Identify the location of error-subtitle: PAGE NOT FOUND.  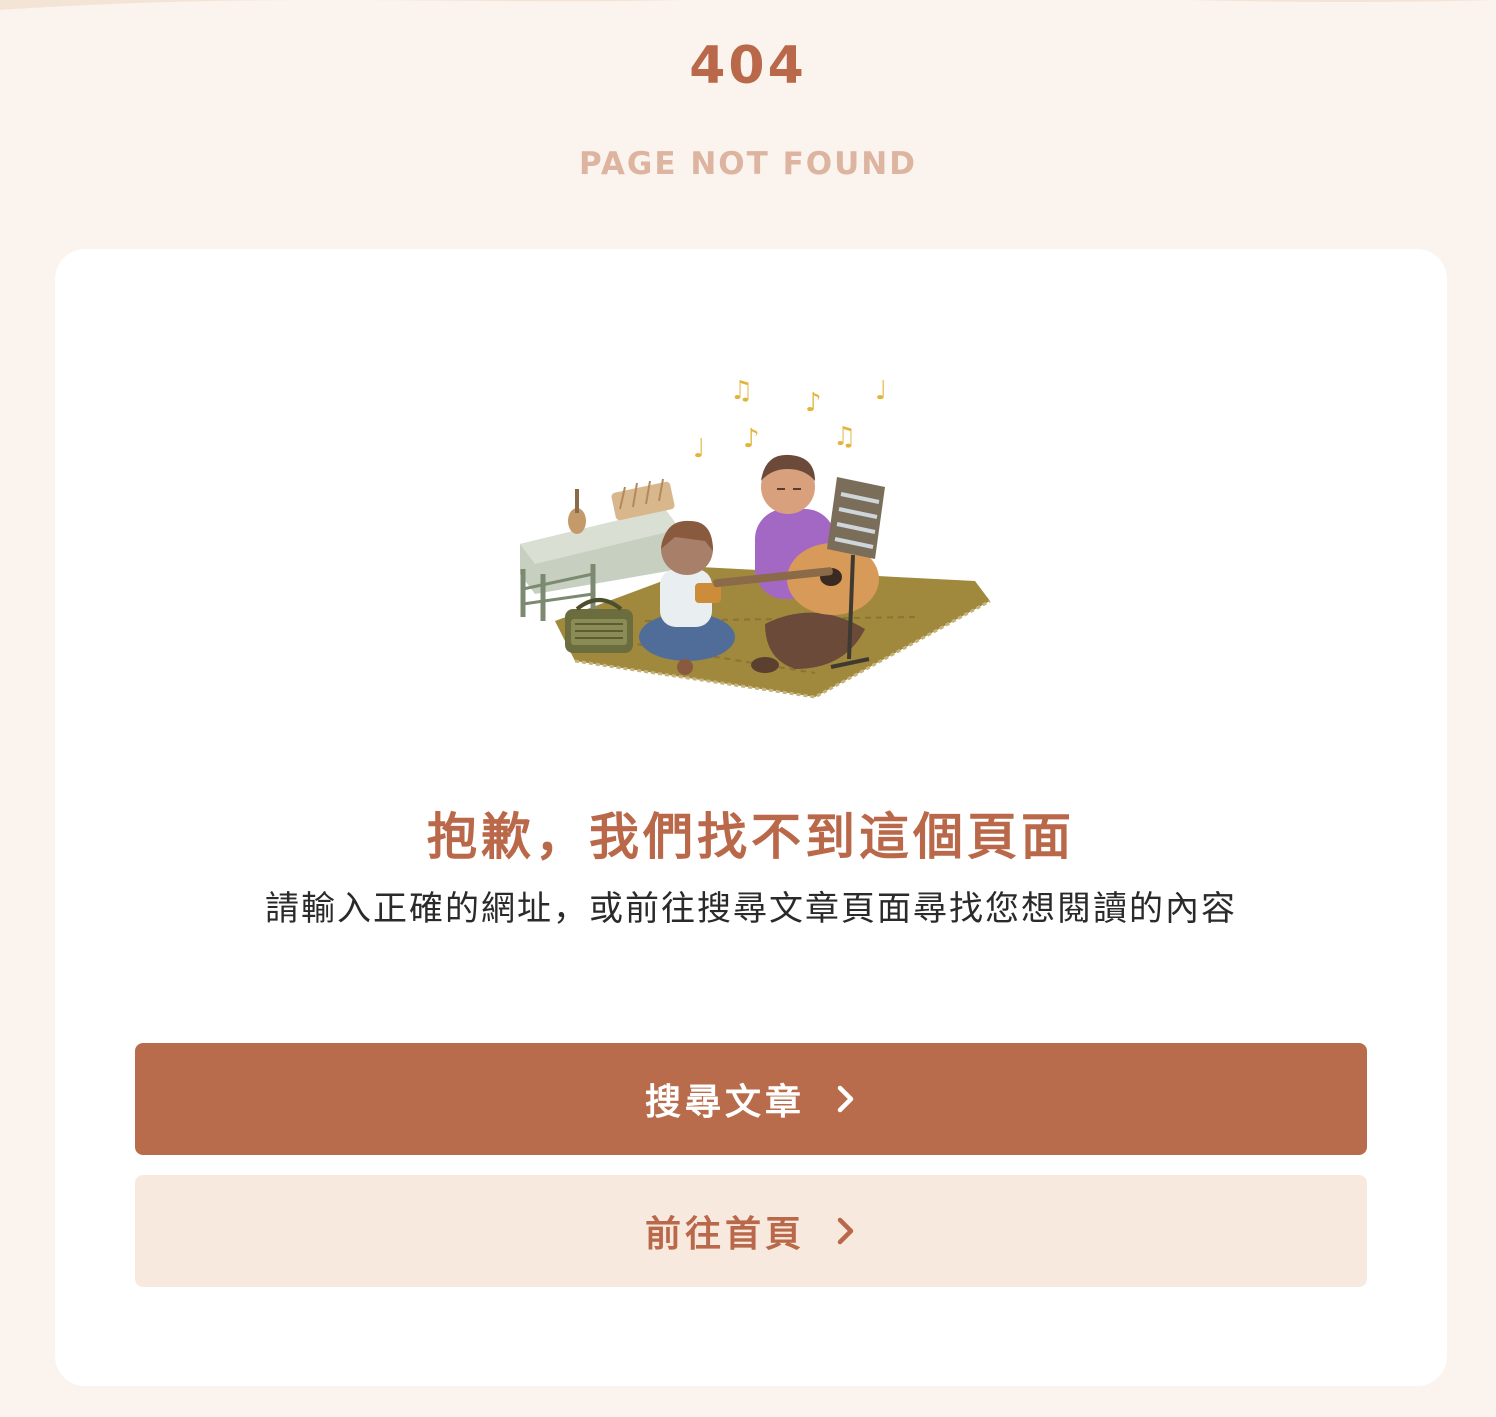
(748, 164).